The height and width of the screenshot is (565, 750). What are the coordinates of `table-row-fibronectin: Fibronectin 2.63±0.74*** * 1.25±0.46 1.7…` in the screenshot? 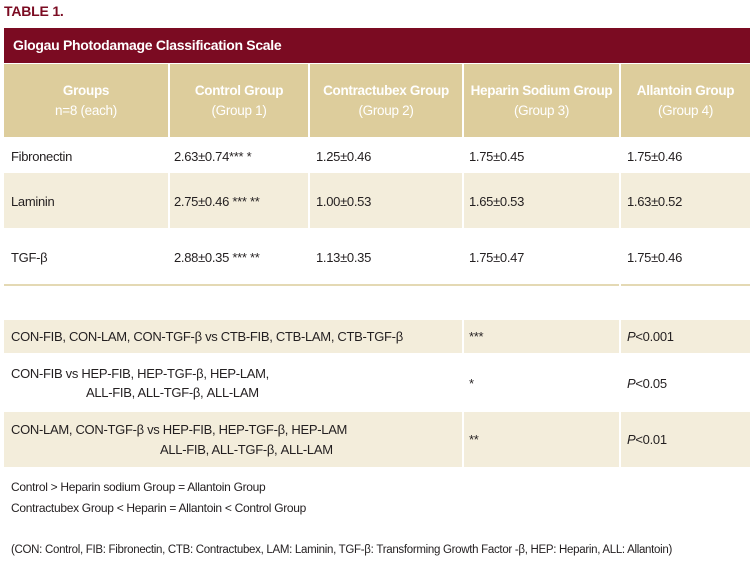 It's located at (377, 156).